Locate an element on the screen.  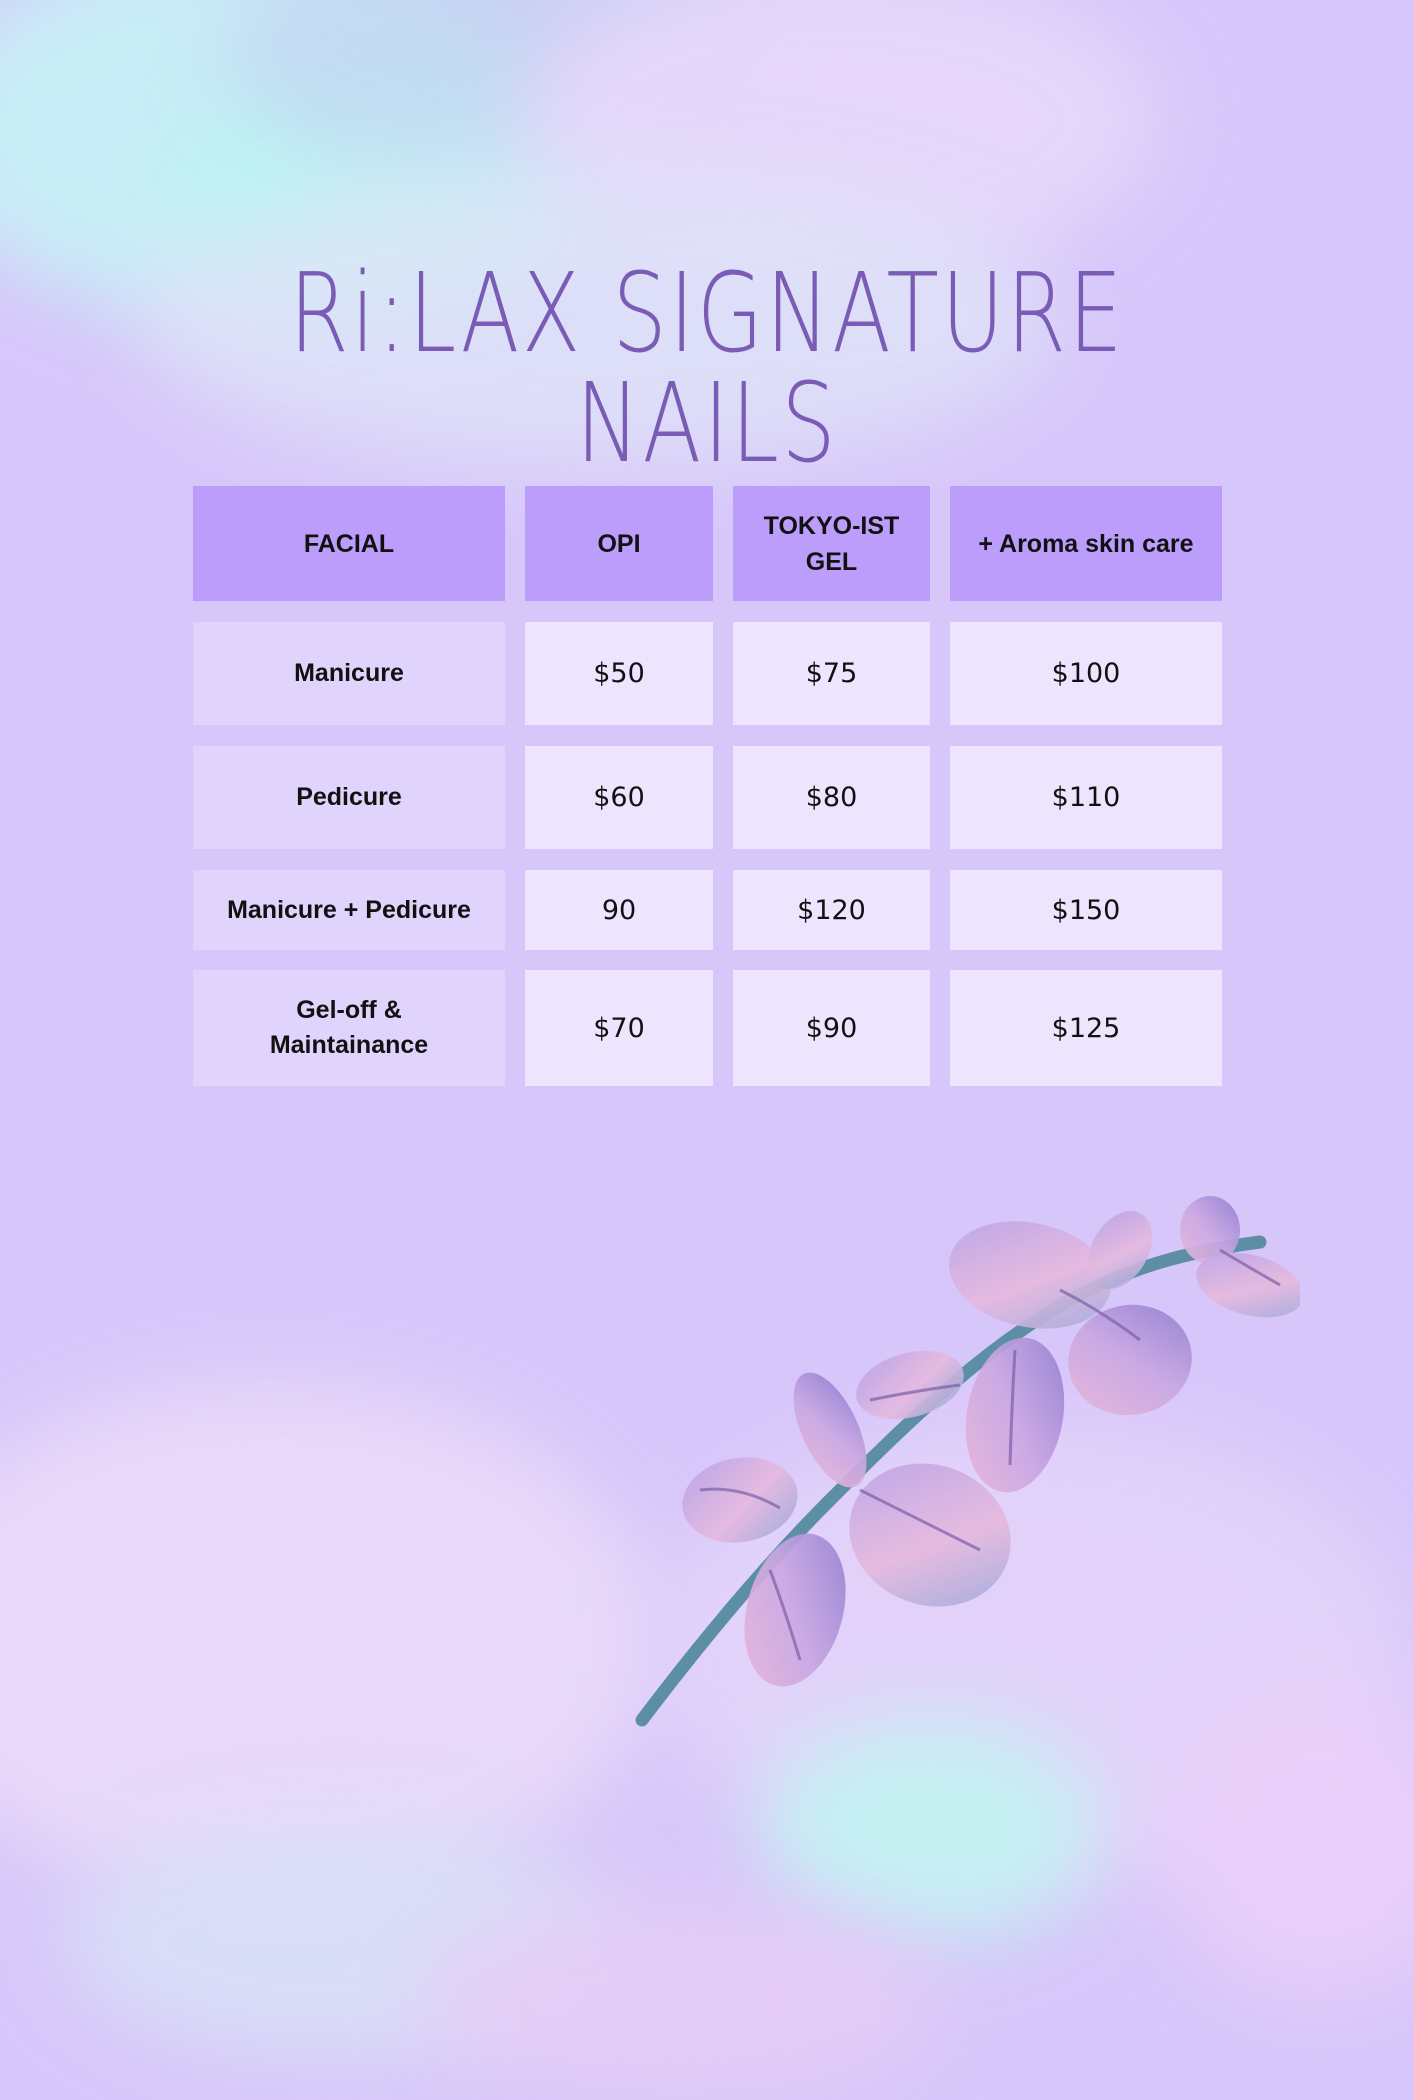
page-title: Ri:LAX SIGNATURE NAILS is located at coordinates (707, 368).